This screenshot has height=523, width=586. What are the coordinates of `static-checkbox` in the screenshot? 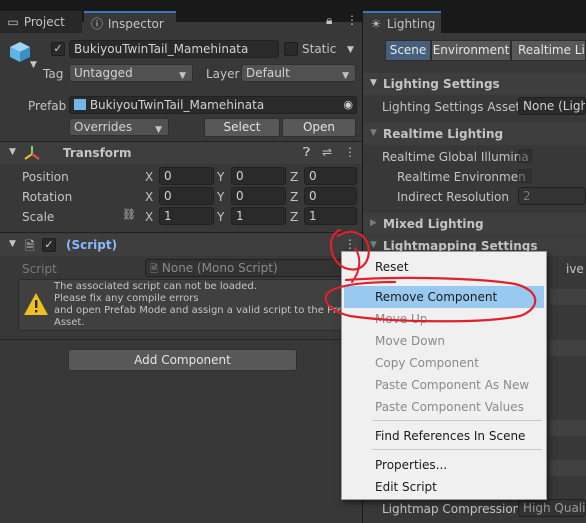 It's located at (291, 49).